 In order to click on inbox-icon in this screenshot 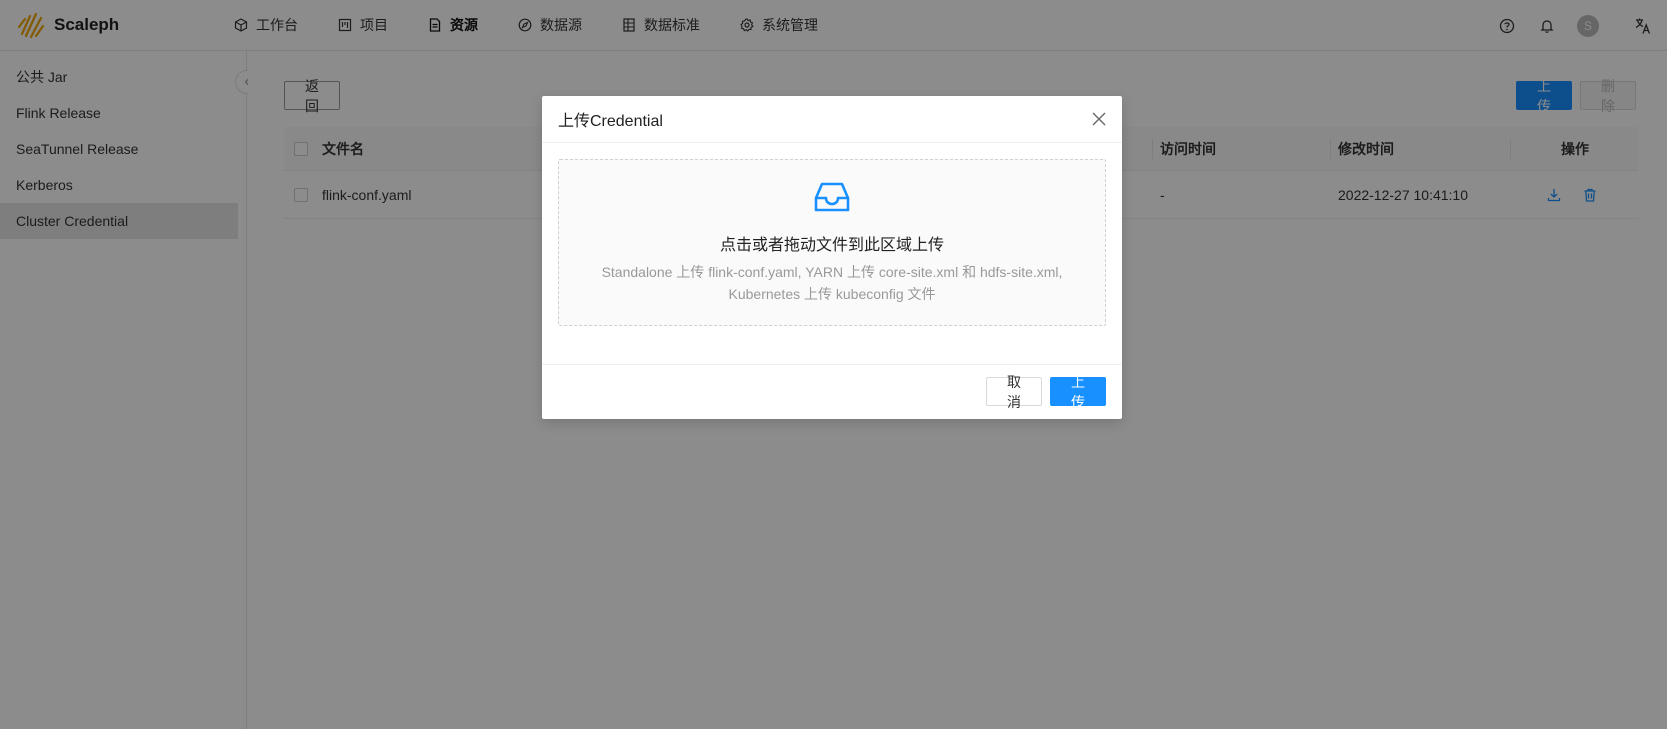, I will do `click(832, 197)`.